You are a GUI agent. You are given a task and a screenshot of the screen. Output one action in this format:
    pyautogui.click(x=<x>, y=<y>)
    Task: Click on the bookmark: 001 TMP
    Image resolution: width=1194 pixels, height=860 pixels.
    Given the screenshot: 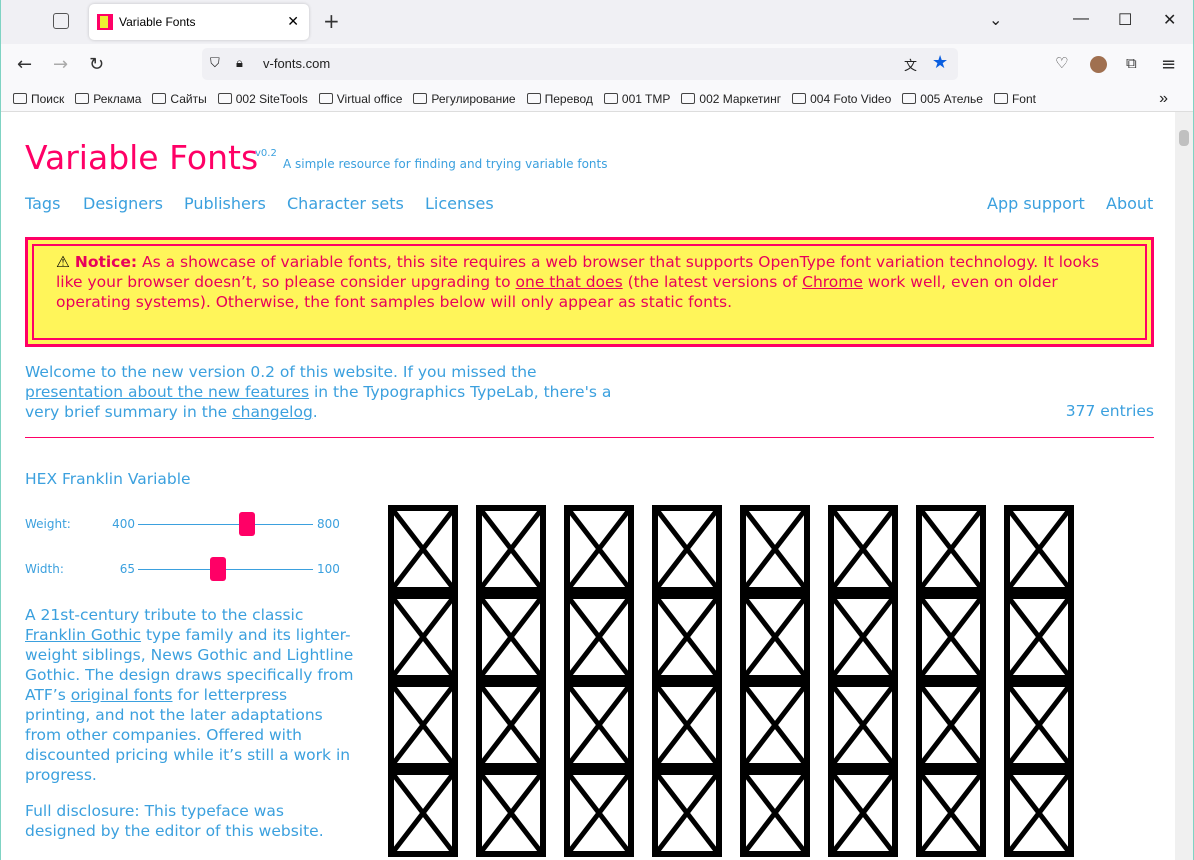 What is the action you would take?
    pyautogui.click(x=636, y=99)
    